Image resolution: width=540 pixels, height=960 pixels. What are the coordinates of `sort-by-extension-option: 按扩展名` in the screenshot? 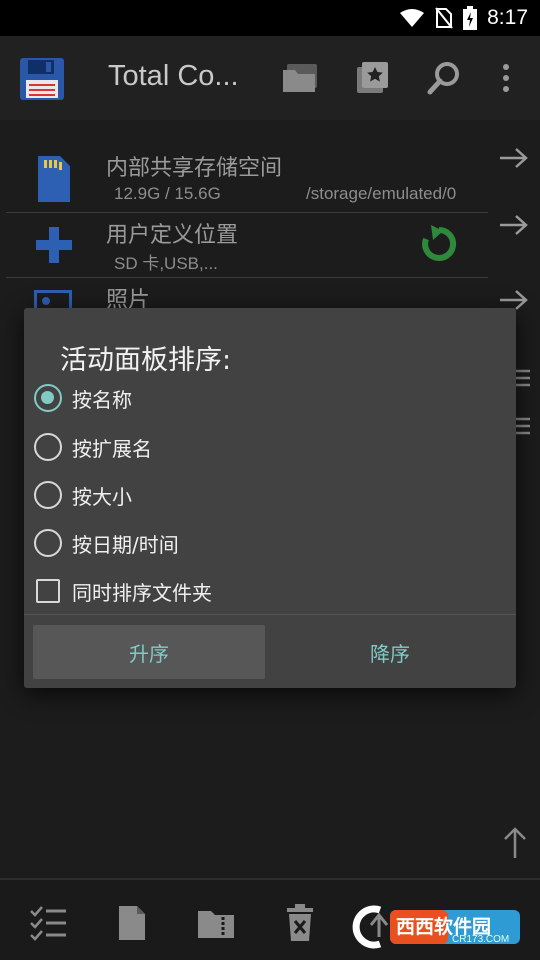 It's located at (270, 447).